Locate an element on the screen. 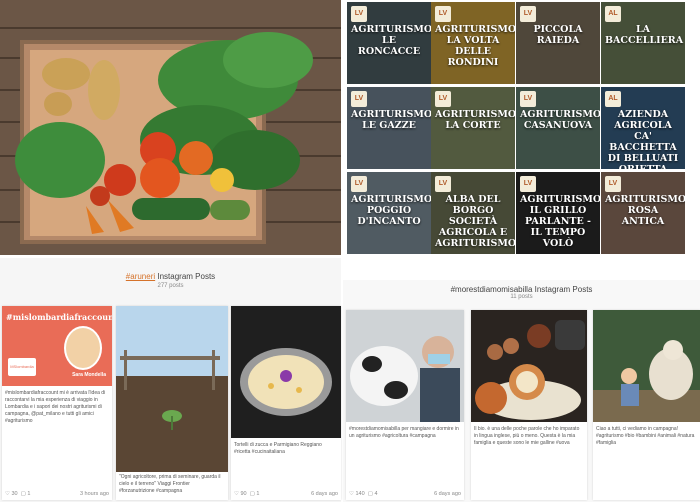 The width and height of the screenshot is (700, 502). post-meta: ♡ 90 ▢ 1 6 days ago is located at coordinates (286, 494).